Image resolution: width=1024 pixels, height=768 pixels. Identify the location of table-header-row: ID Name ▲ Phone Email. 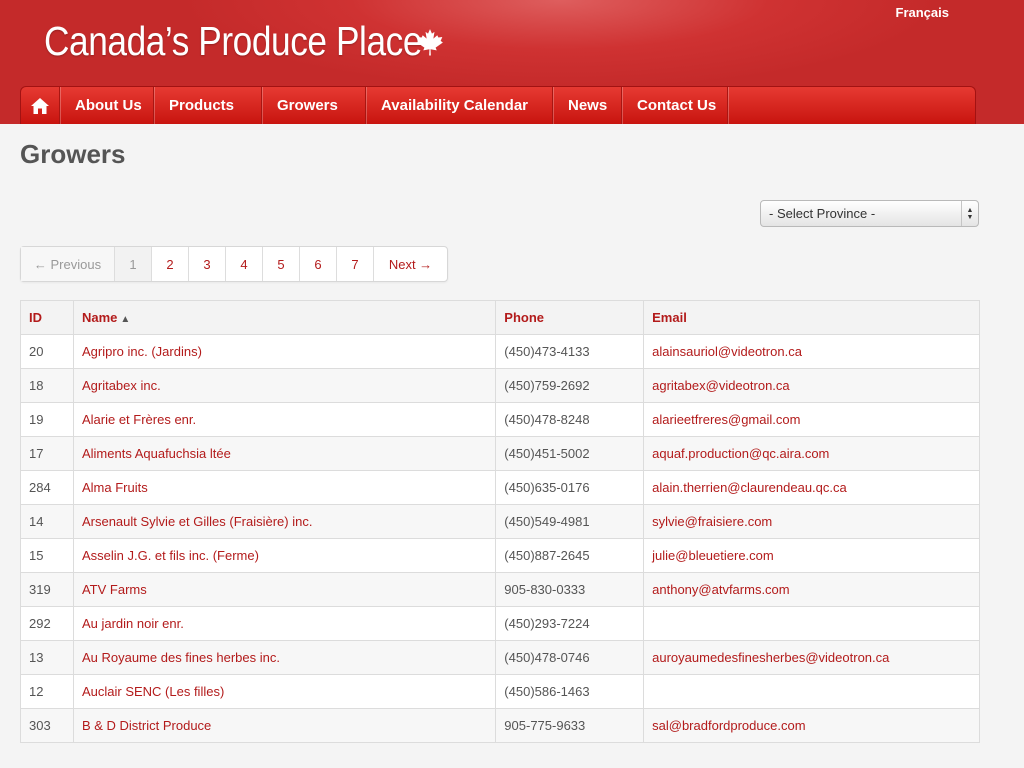
(500, 317).